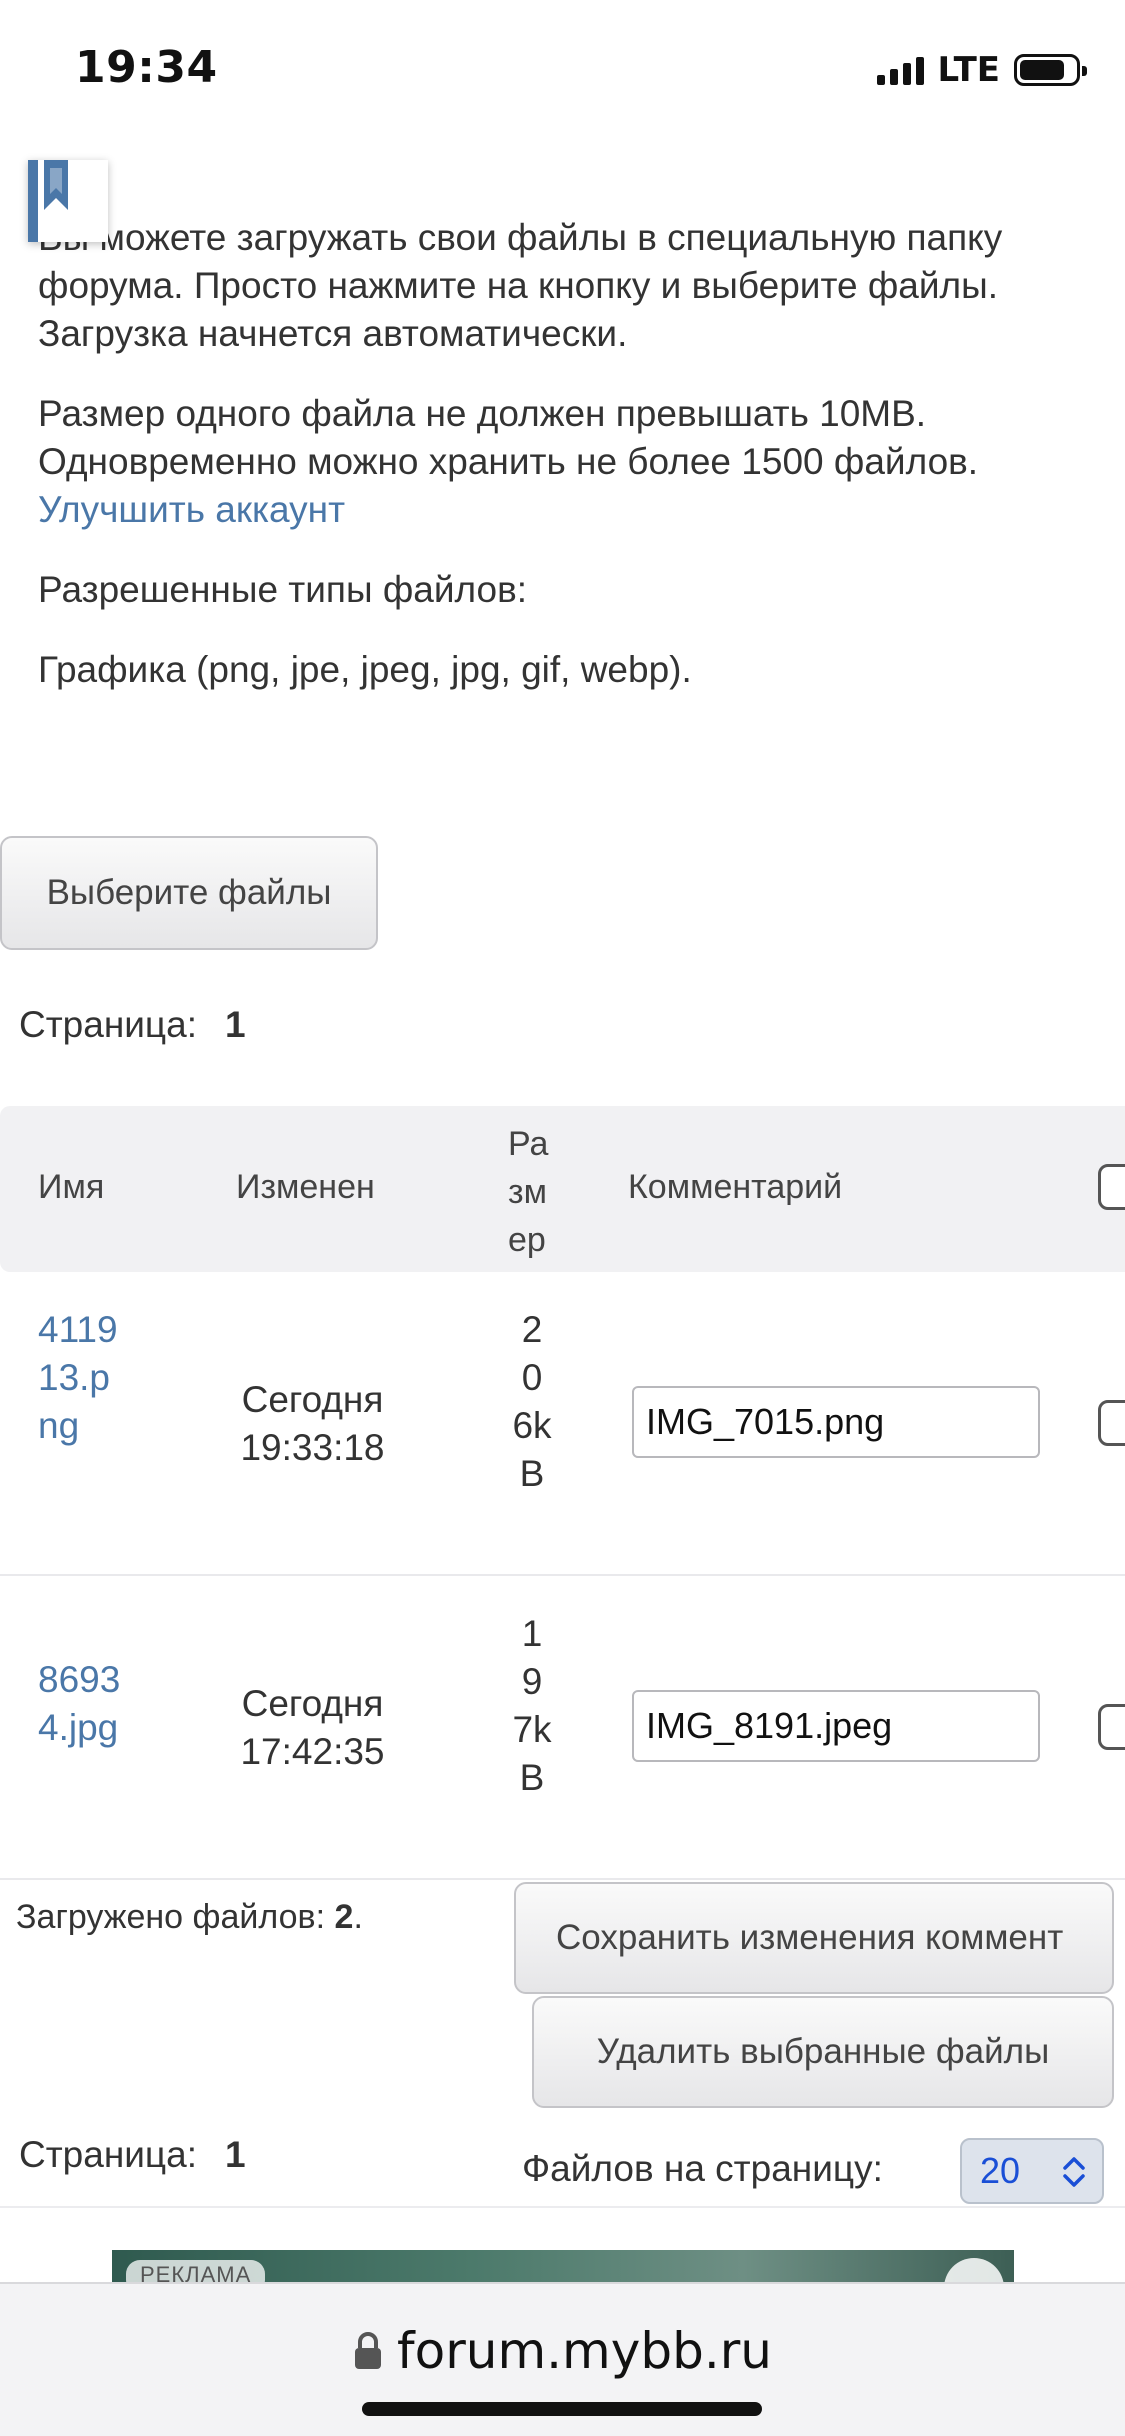 The height and width of the screenshot is (2436, 1125). Describe the element at coordinates (814, 1938) in the screenshot. I see `save-comments-button: Сохранить изменения коммент` at that location.